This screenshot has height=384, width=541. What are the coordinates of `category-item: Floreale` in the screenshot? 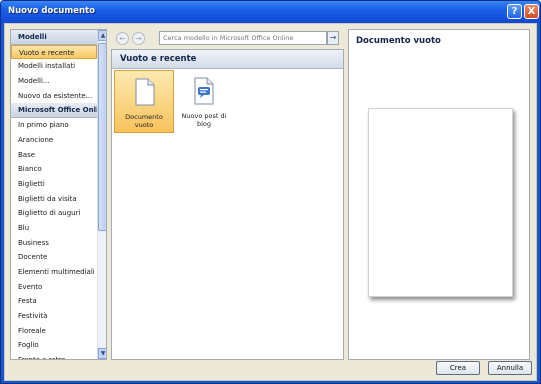 It's located at (54, 331).